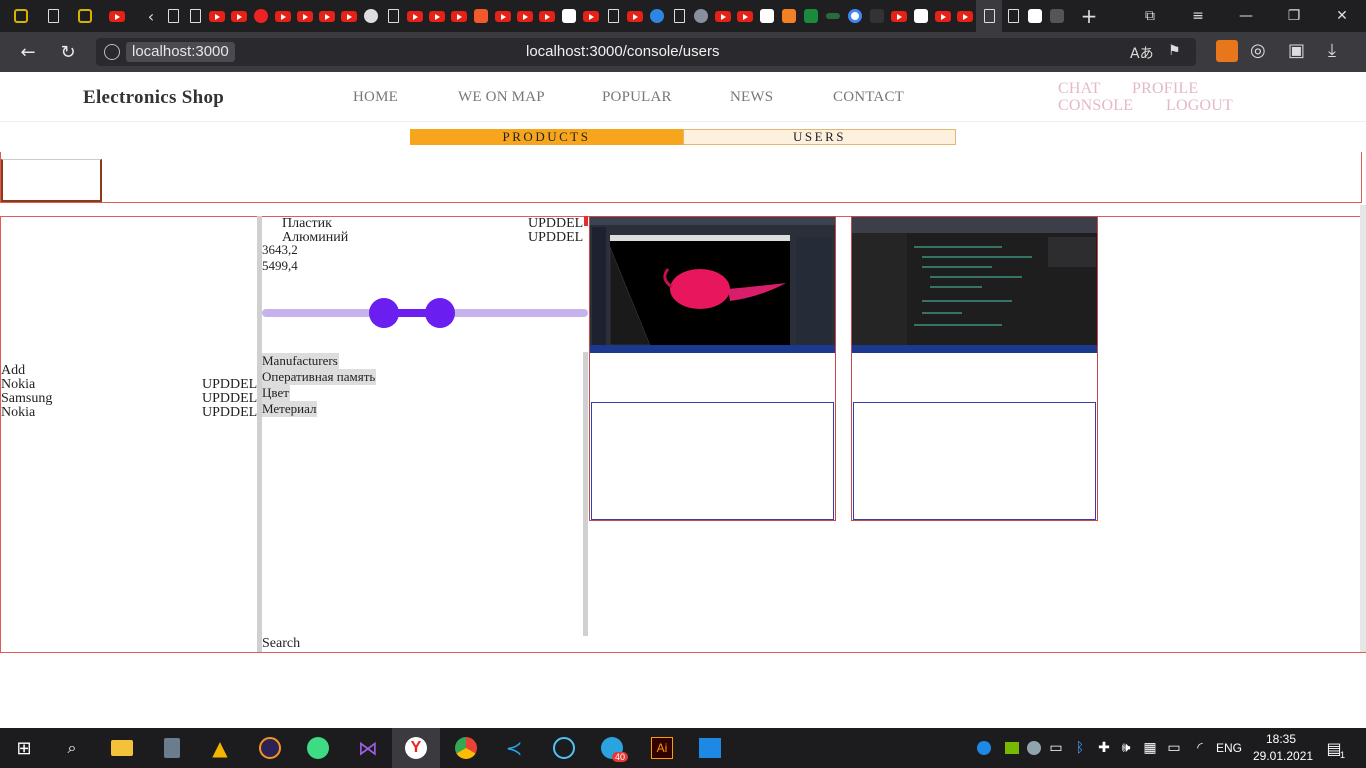 The height and width of the screenshot is (768, 1366). What do you see at coordinates (384, 313) in the screenshot?
I see `price-slider-min-thumb` at bounding box center [384, 313].